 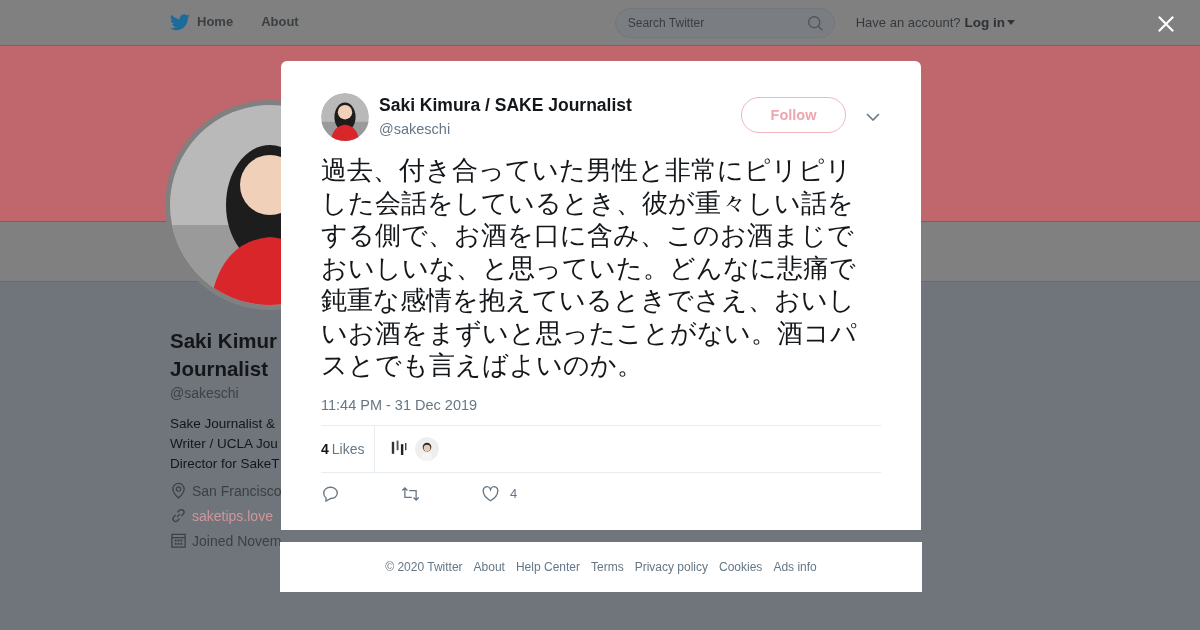 What do you see at coordinates (490, 493) in the screenshot?
I see `heart-icon` at bounding box center [490, 493].